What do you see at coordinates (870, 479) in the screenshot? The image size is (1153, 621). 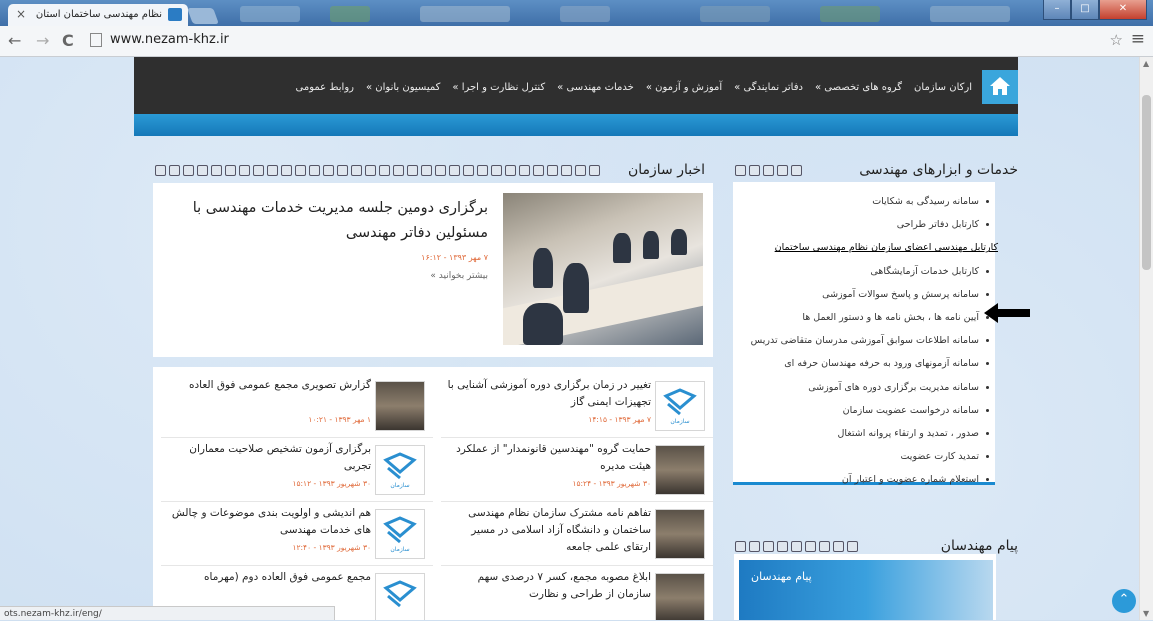 I see `service-link: استعلام شماره عضویت و اعتبار آن` at bounding box center [870, 479].